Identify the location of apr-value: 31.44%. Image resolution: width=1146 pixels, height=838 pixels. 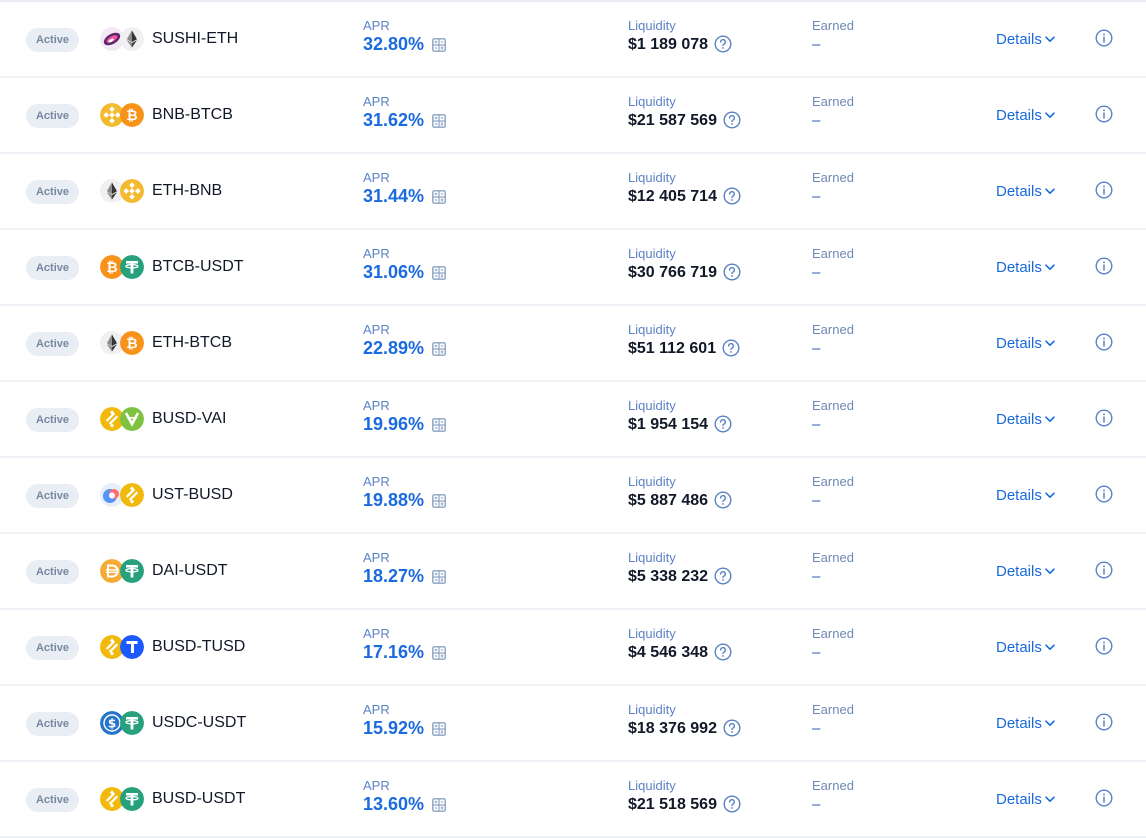
(404, 196).